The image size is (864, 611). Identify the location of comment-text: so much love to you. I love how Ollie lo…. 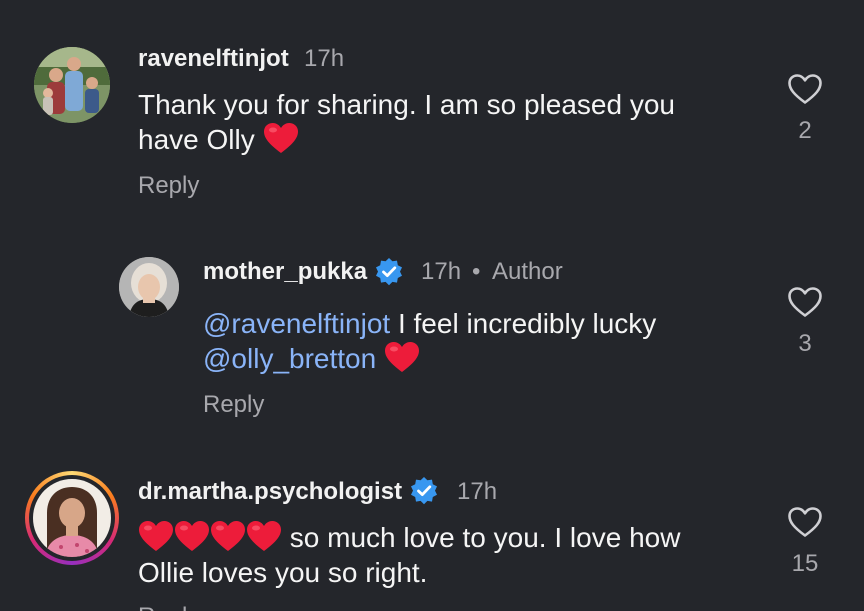
(409, 555).